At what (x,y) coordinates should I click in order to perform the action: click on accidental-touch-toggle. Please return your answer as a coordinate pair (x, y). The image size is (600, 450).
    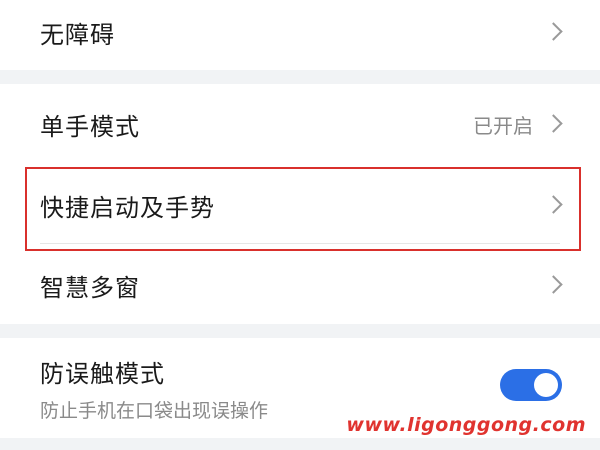
    Looking at the image, I should click on (531, 385).